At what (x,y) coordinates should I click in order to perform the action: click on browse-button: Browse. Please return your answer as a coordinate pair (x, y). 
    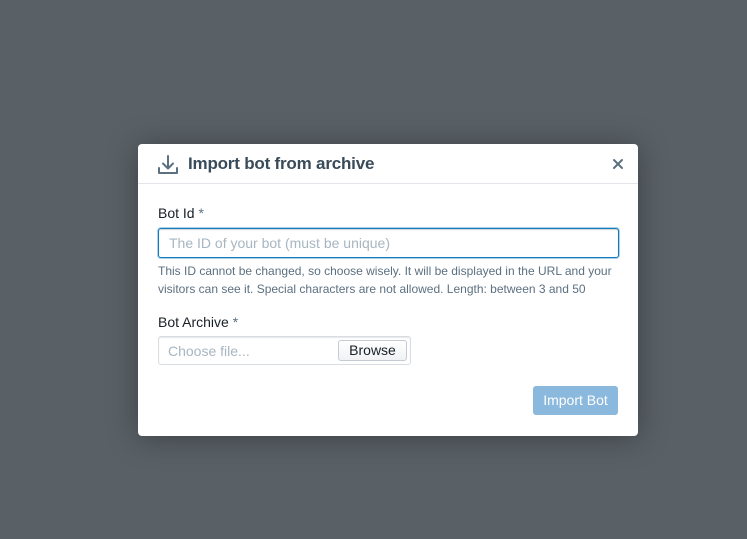
    Looking at the image, I should click on (372, 350).